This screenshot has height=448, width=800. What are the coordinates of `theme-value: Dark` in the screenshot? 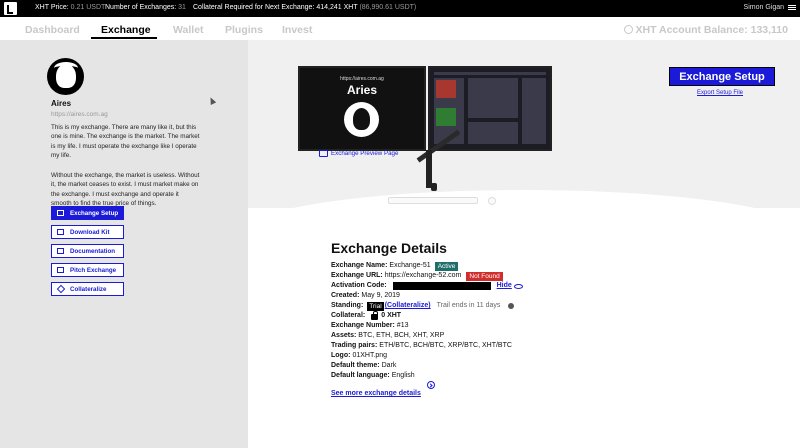 It's located at (389, 365).